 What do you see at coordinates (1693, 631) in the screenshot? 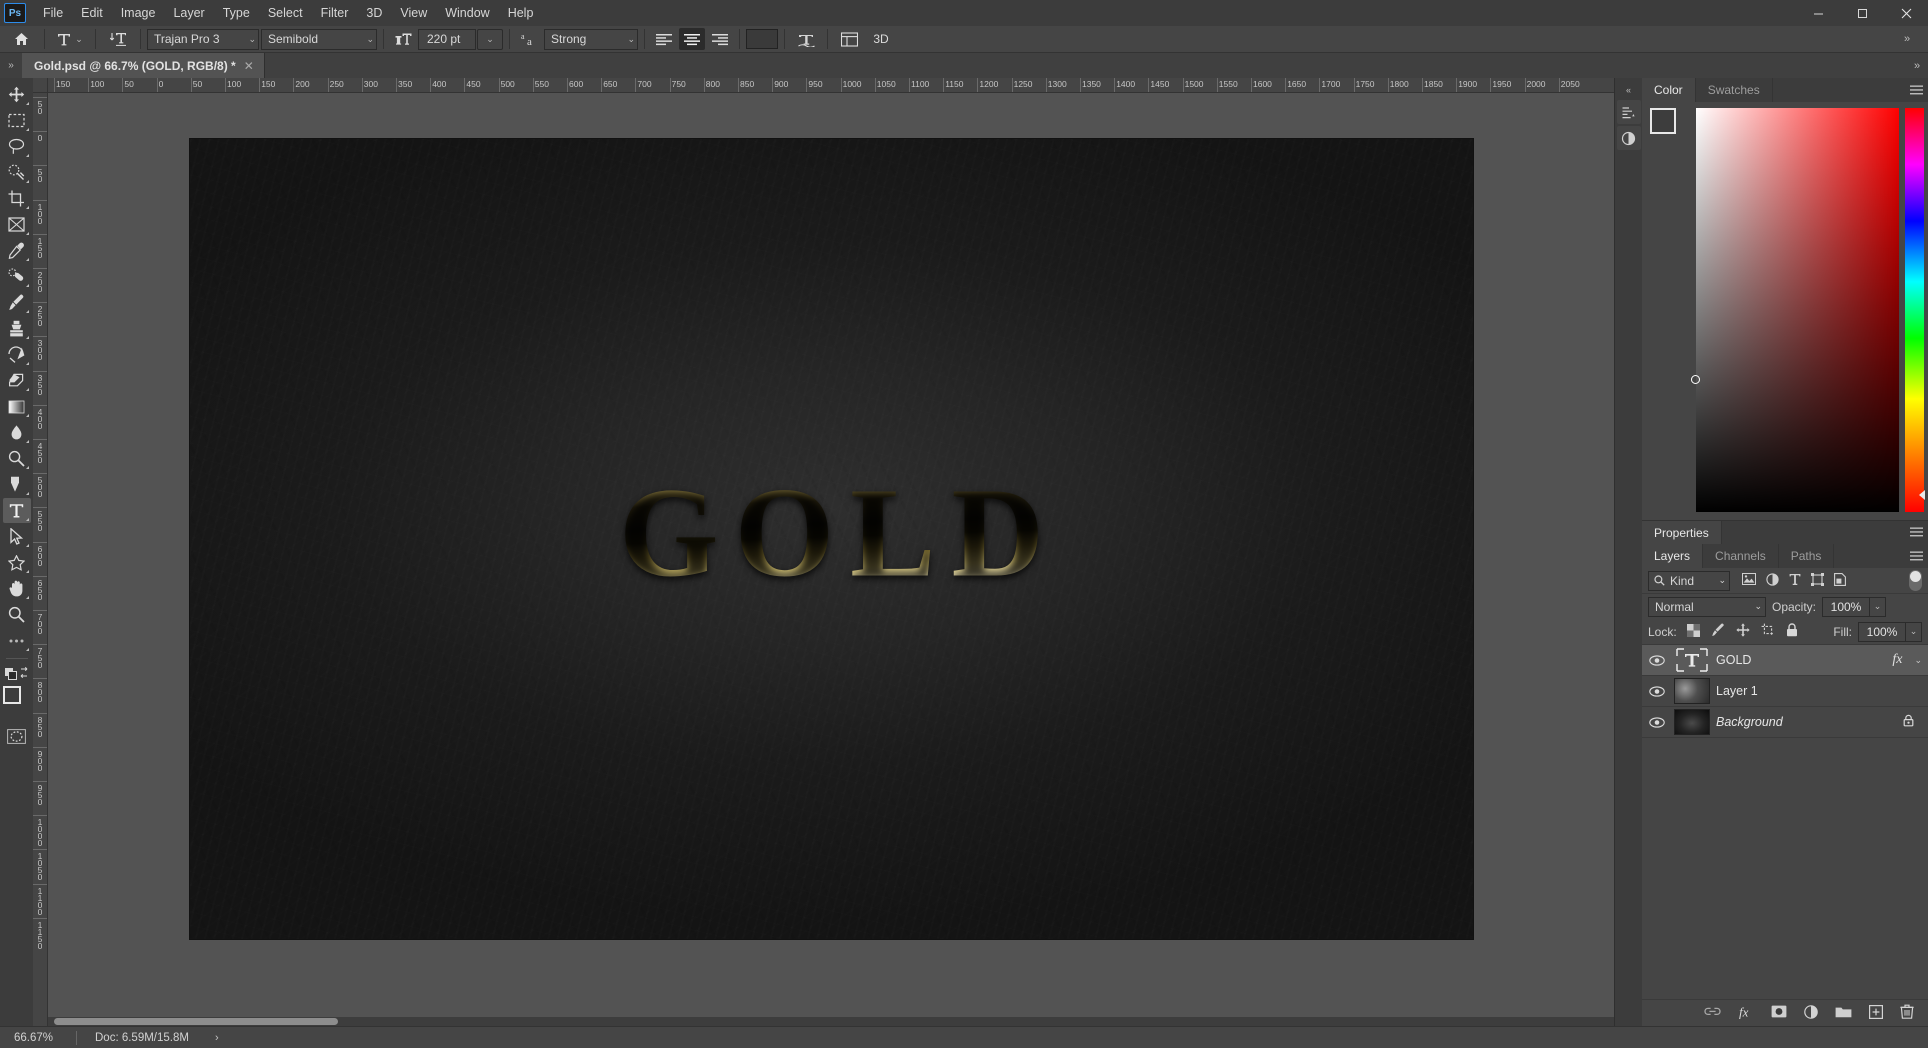
I see `lock-transparent-pixels-icon` at bounding box center [1693, 631].